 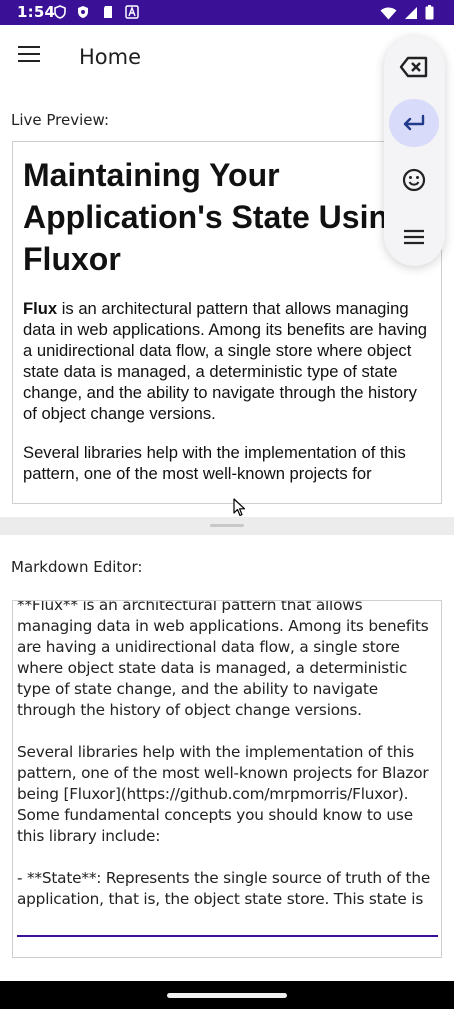 I want to click on toolbar-menu-button, so click(x=414, y=237).